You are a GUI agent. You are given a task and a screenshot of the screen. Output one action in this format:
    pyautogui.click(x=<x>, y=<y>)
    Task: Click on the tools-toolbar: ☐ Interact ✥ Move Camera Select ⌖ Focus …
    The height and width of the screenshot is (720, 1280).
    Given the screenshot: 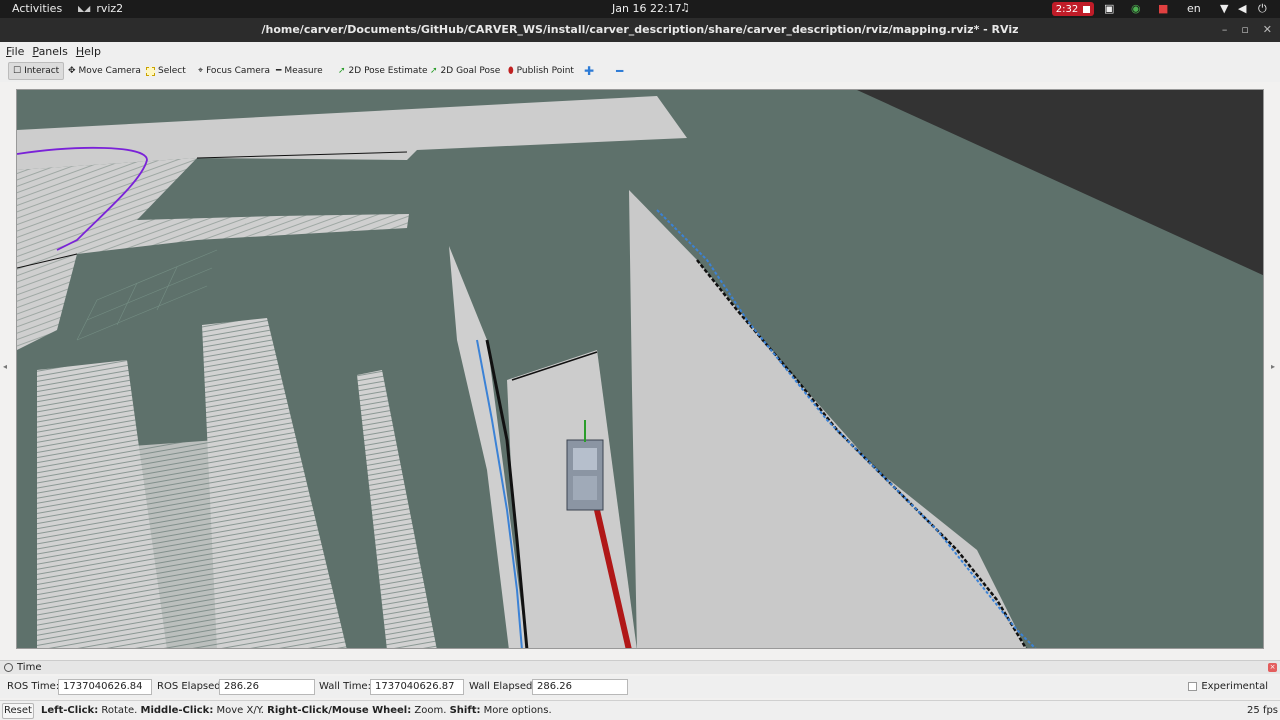 What is the action you would take?
    pyautogui.click(x=640, y=71)
    